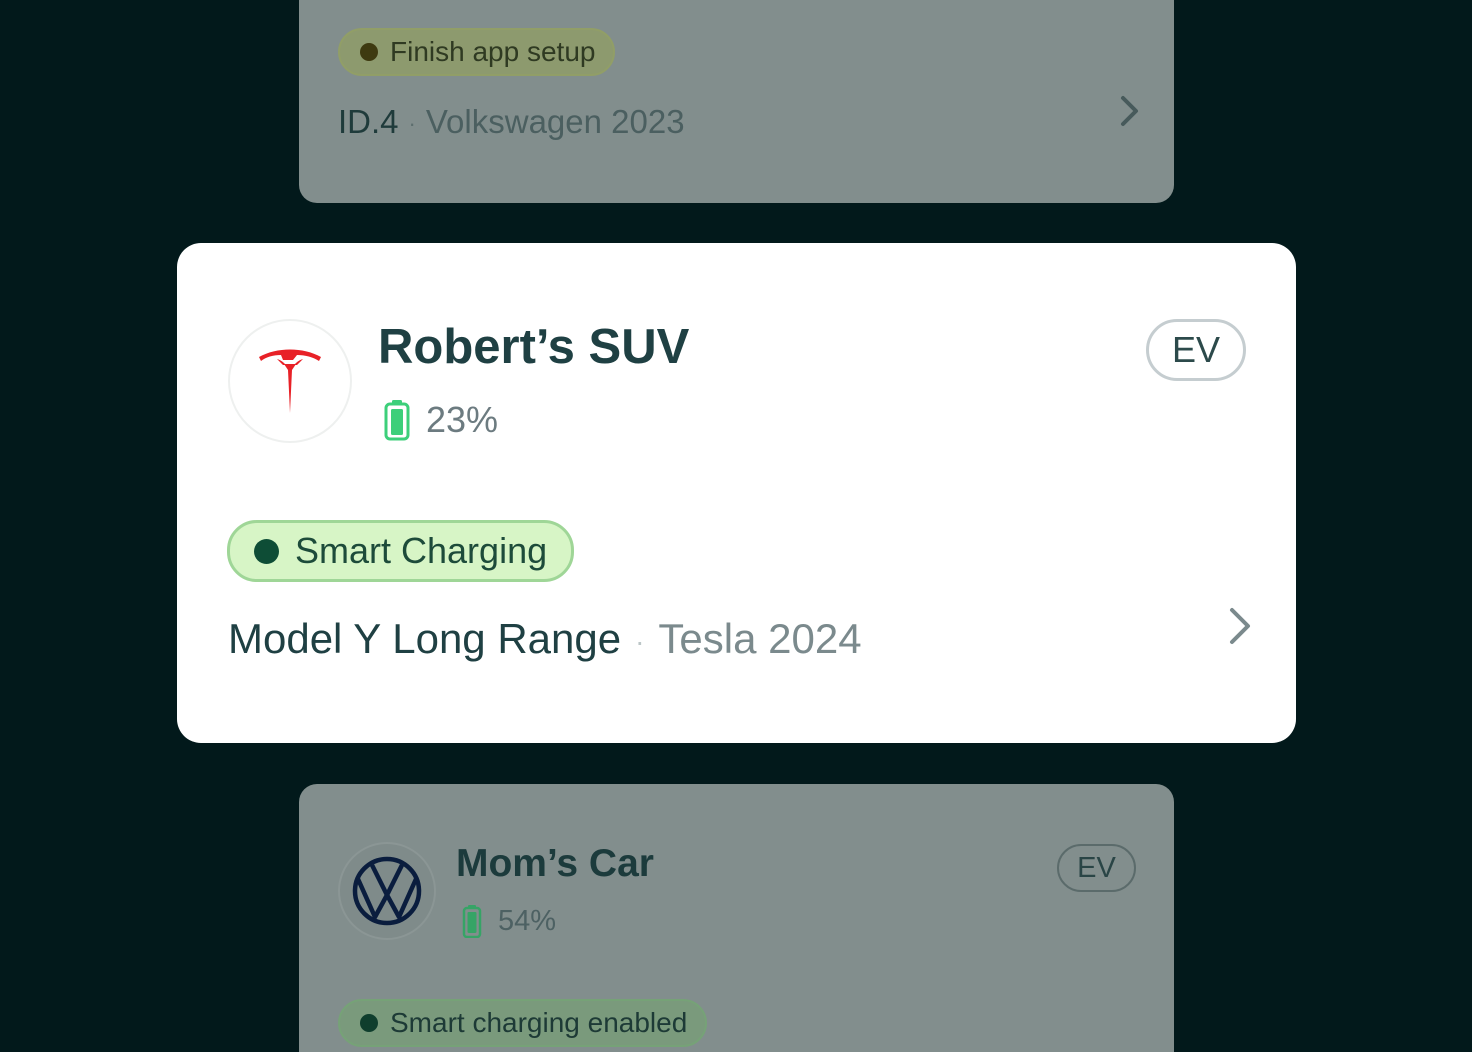  Describe the element at coordinates (736, 101) in the screenshot. I see `vehicle-card-id4: Finish app setup ID.4 · Volkswagen 2023` at that location.